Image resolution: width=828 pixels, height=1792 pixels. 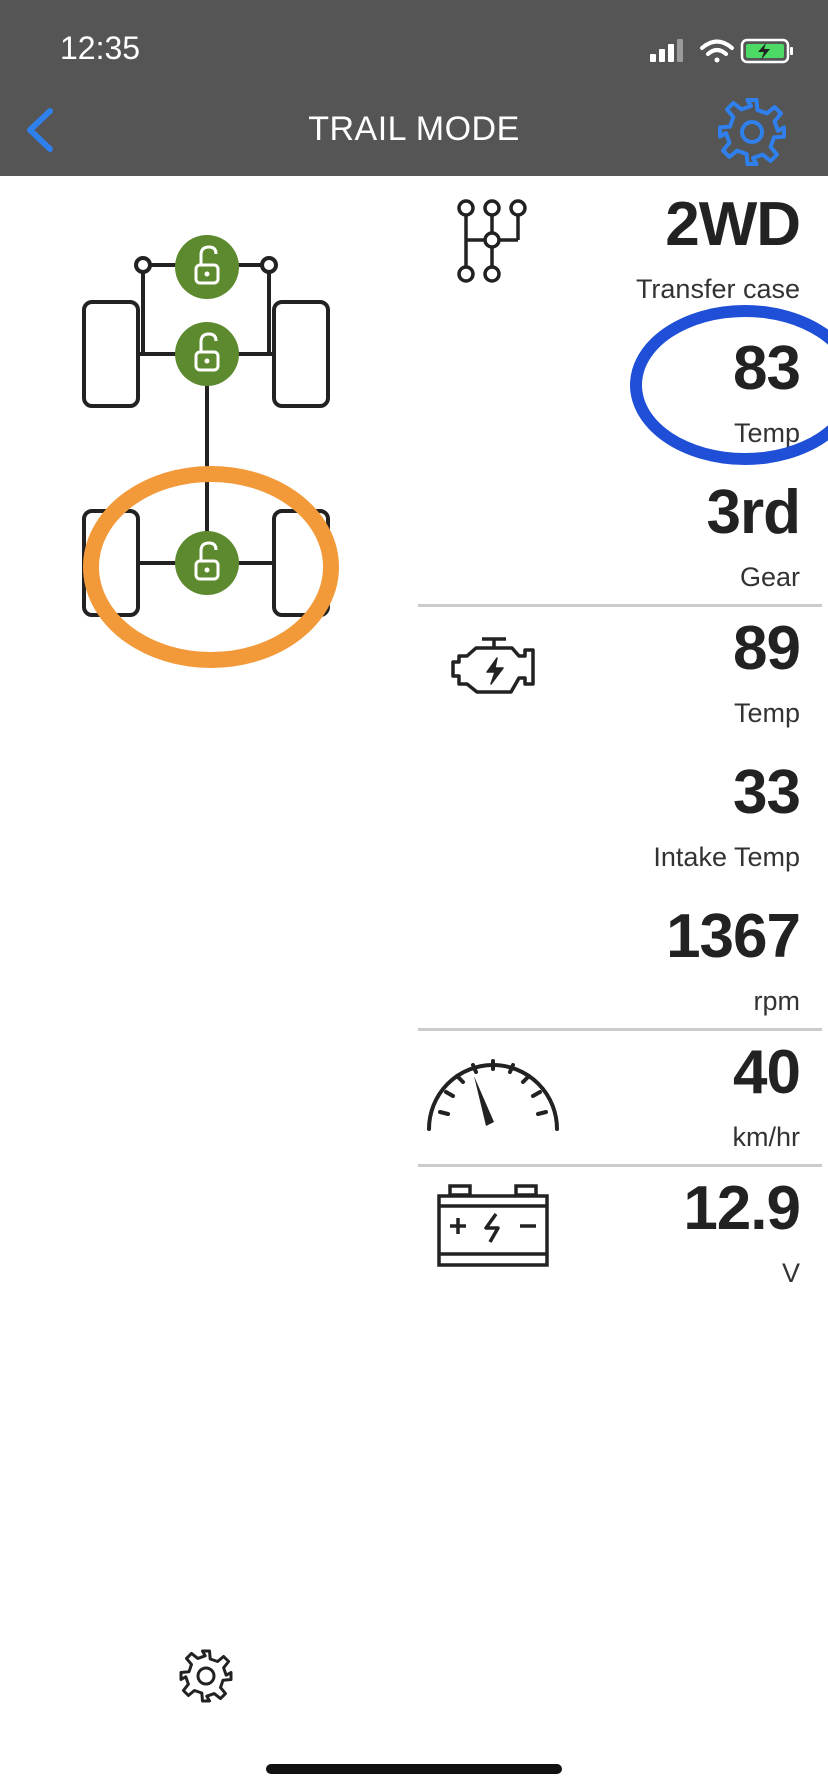 I want to click on battery-icon, so click(x=766, y=51).